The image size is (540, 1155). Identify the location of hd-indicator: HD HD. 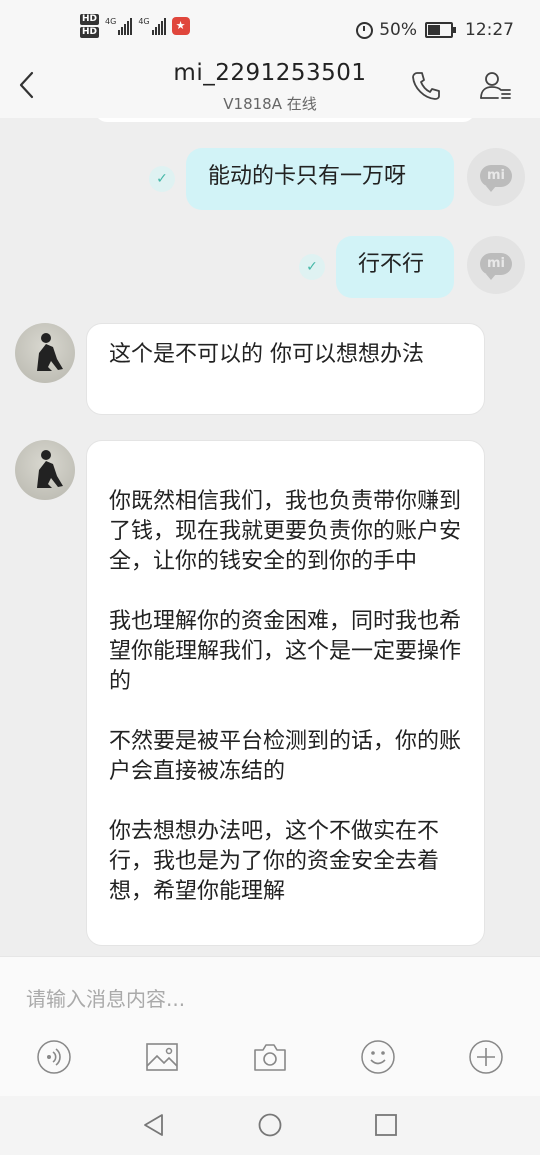
(90, 26).